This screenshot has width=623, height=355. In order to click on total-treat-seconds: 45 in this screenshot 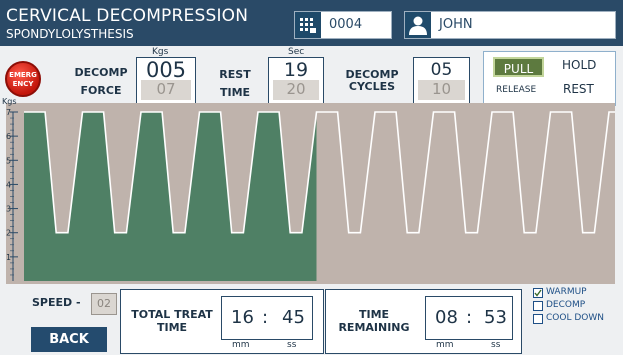, I will do `click(293, 317)`.